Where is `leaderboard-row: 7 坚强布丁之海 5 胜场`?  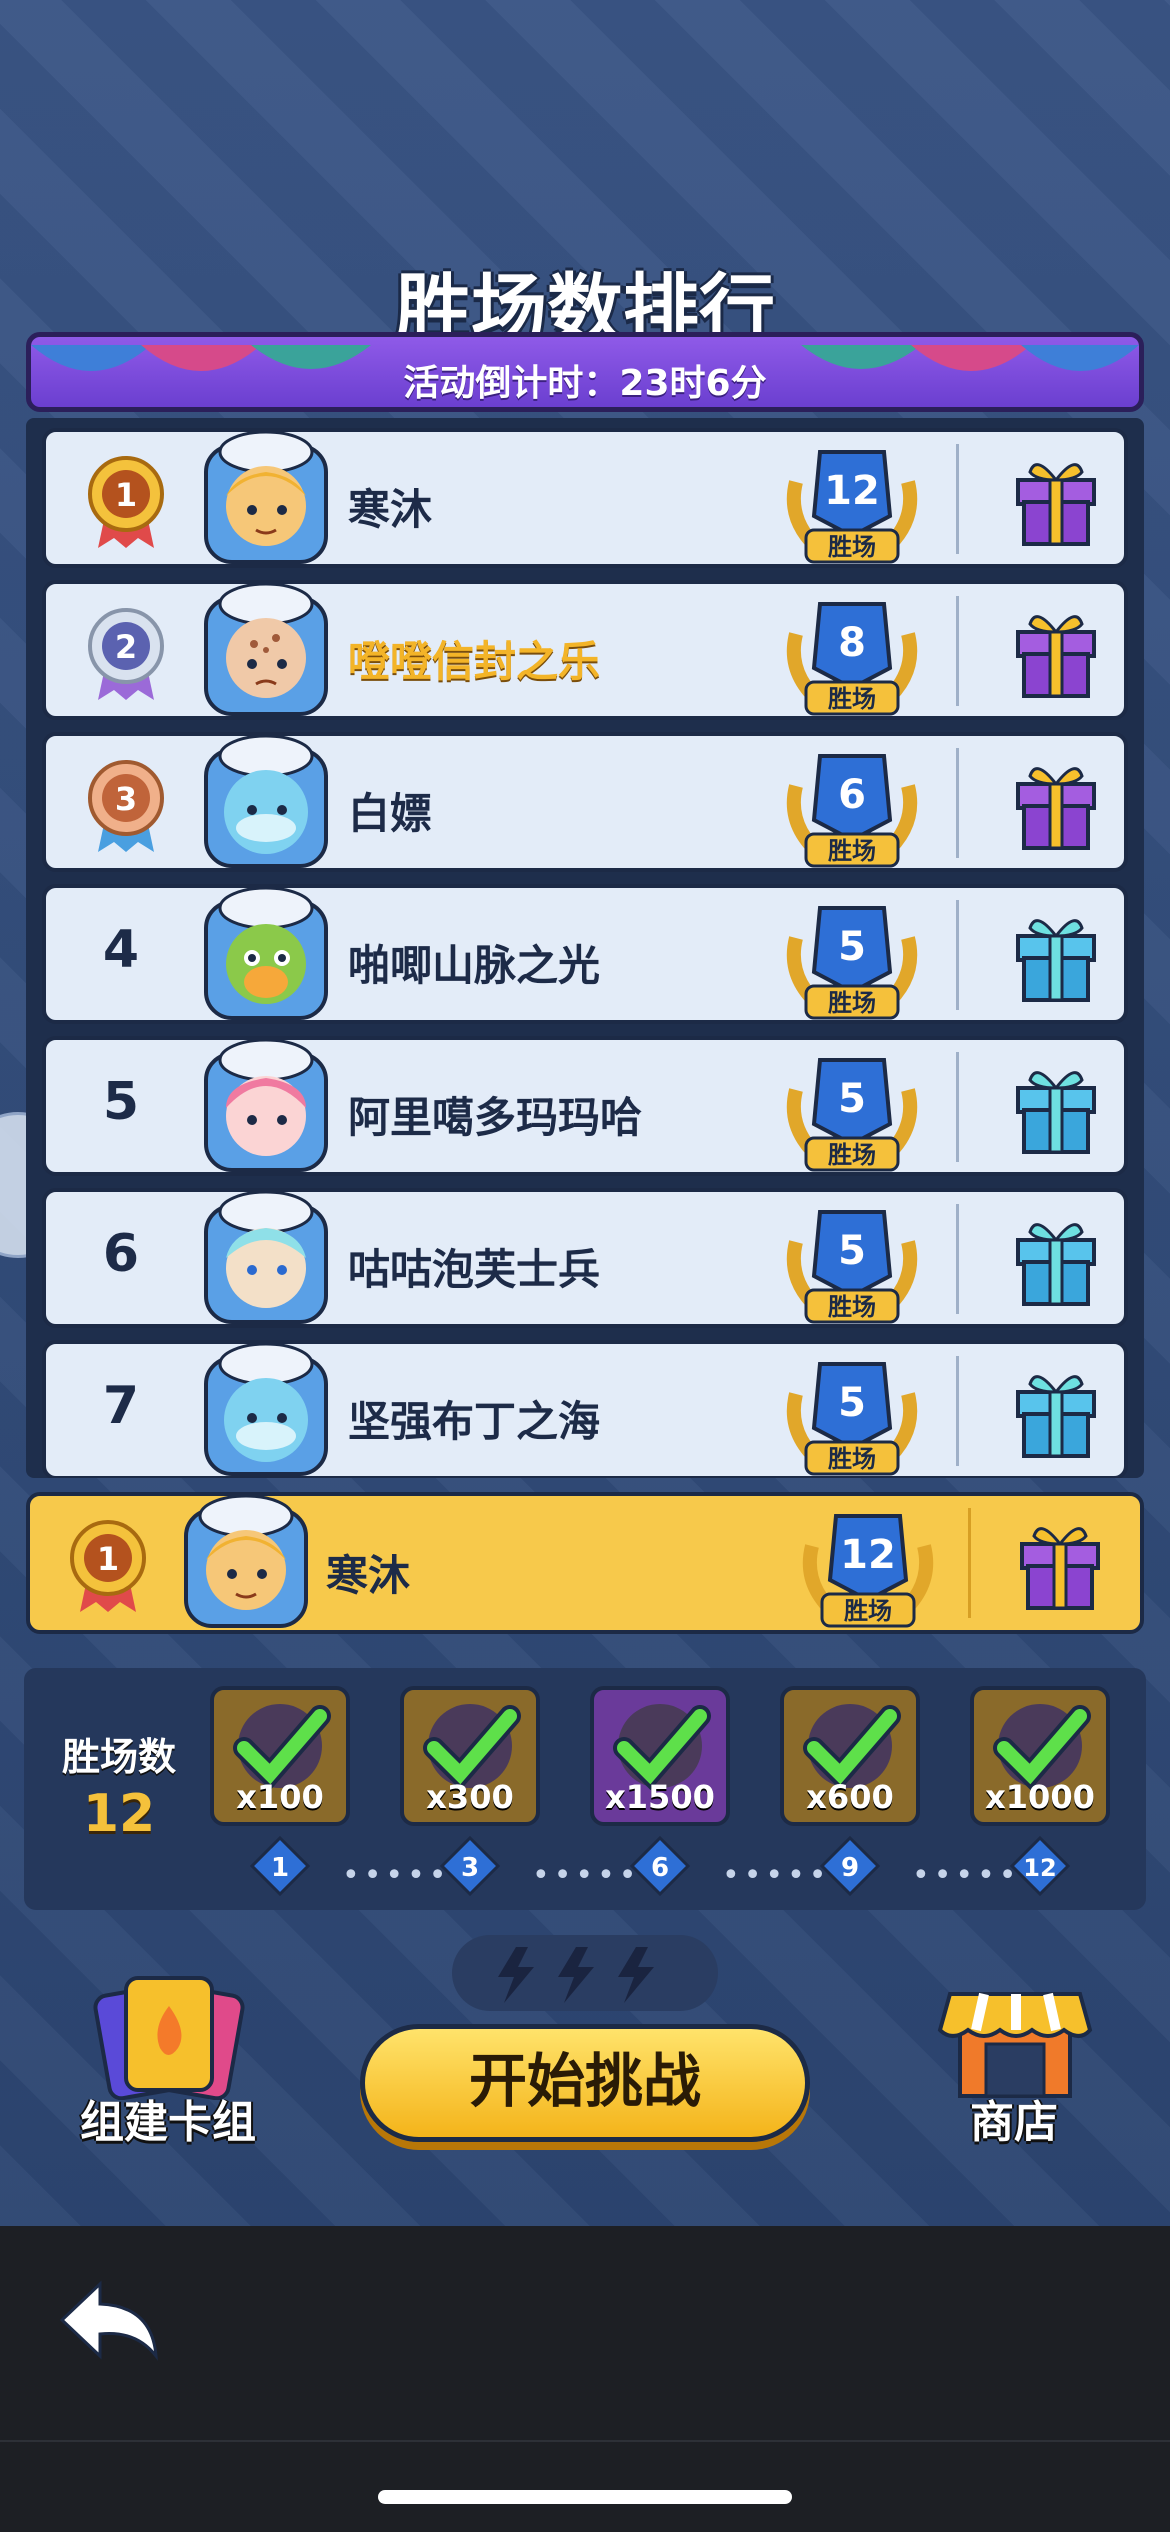
leaderboard-row: 7 坚强布丁之海 5 胜场 is located at coordinates (585, 1409).